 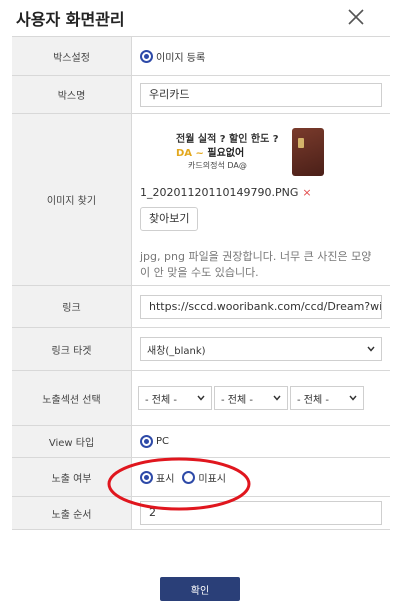 I want to click on display-label: 노출 여부, so click(x=72, y=477).